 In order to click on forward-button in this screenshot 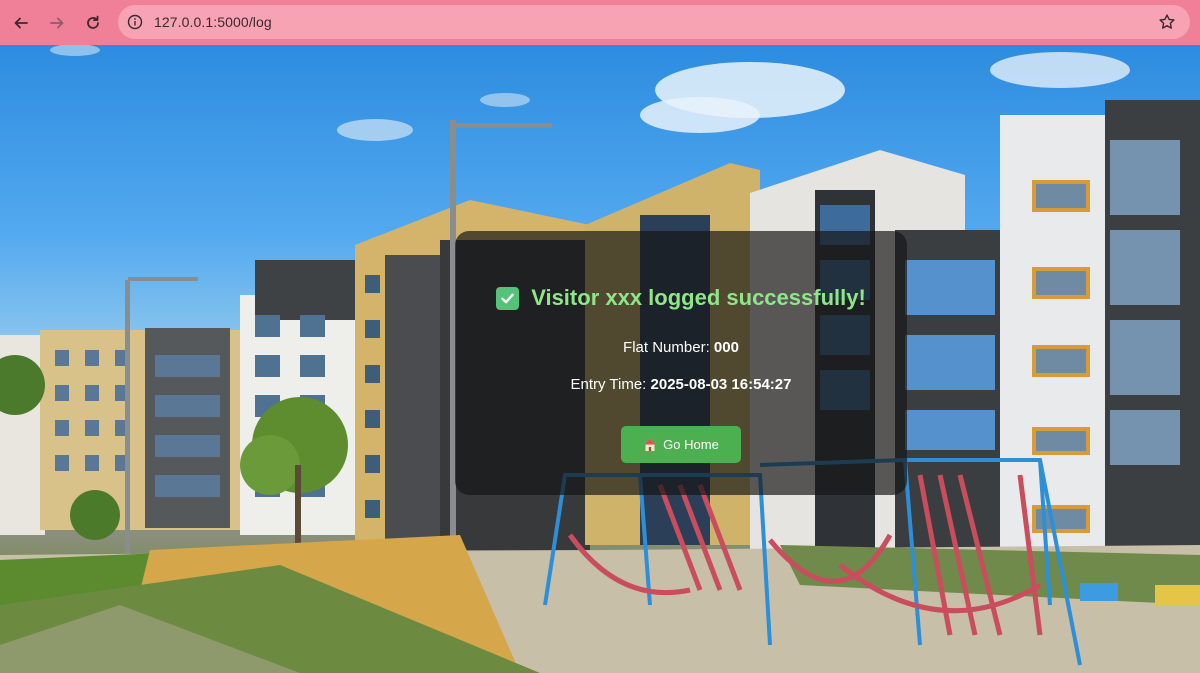, I will do `click(57, 23)`.